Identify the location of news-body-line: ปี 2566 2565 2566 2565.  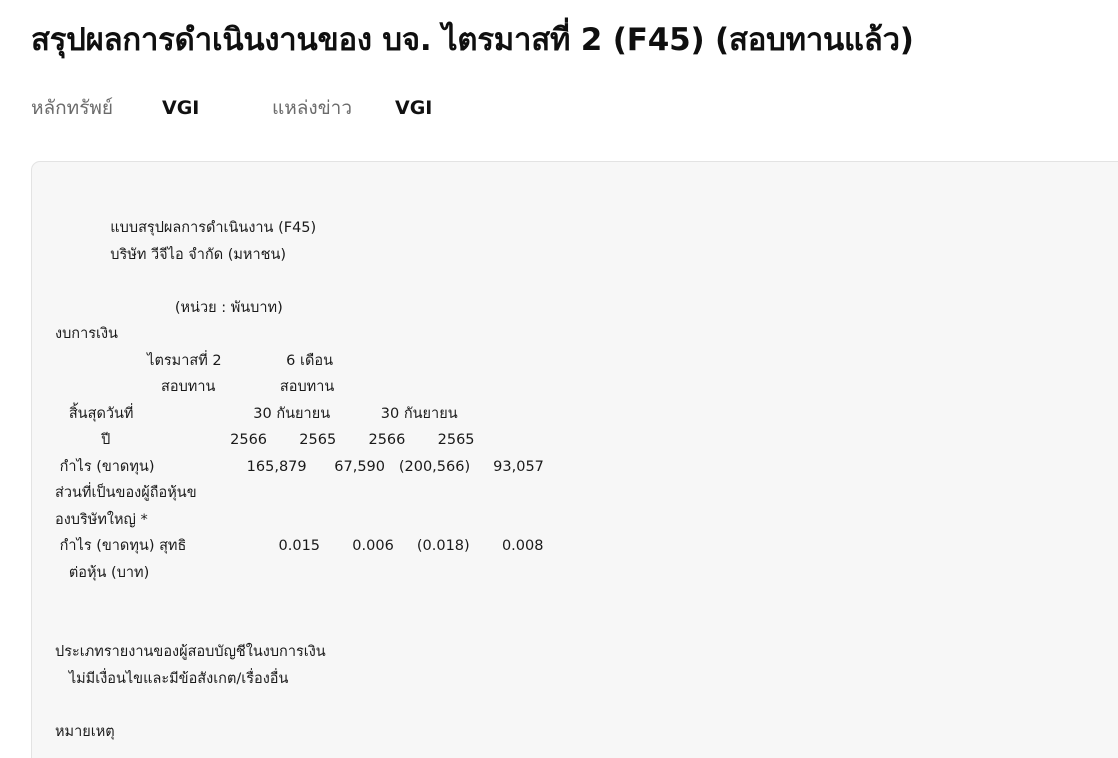
(265, 440).